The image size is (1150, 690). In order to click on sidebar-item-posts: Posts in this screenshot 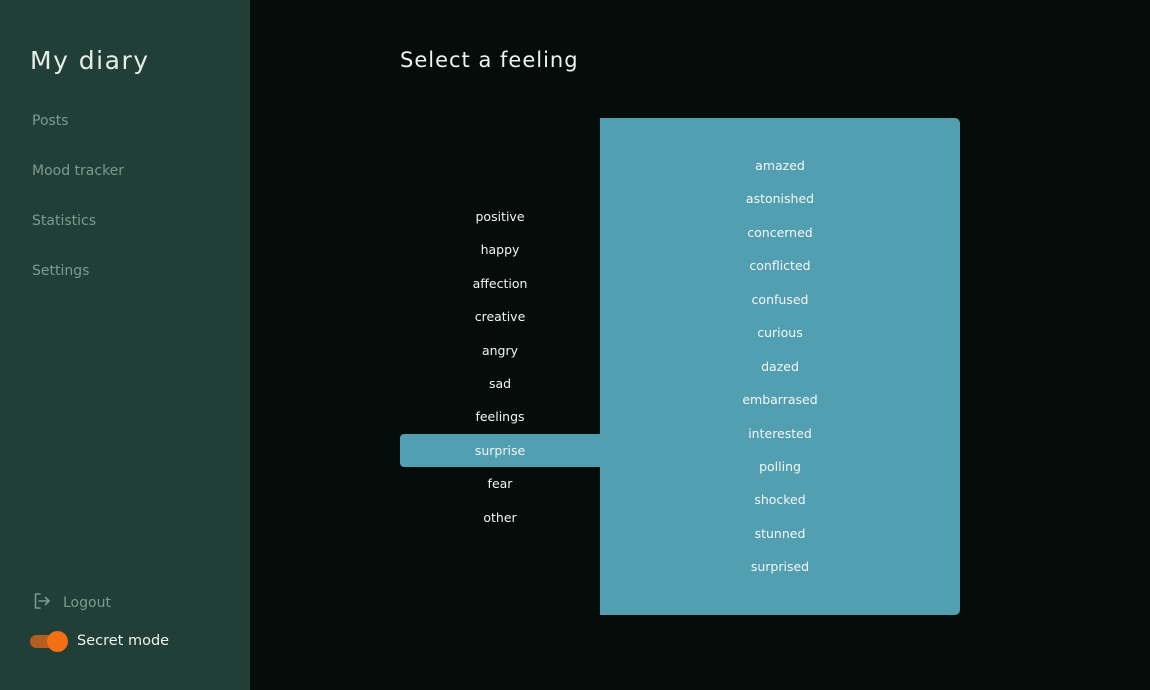, I will do `click(78, 138)`.